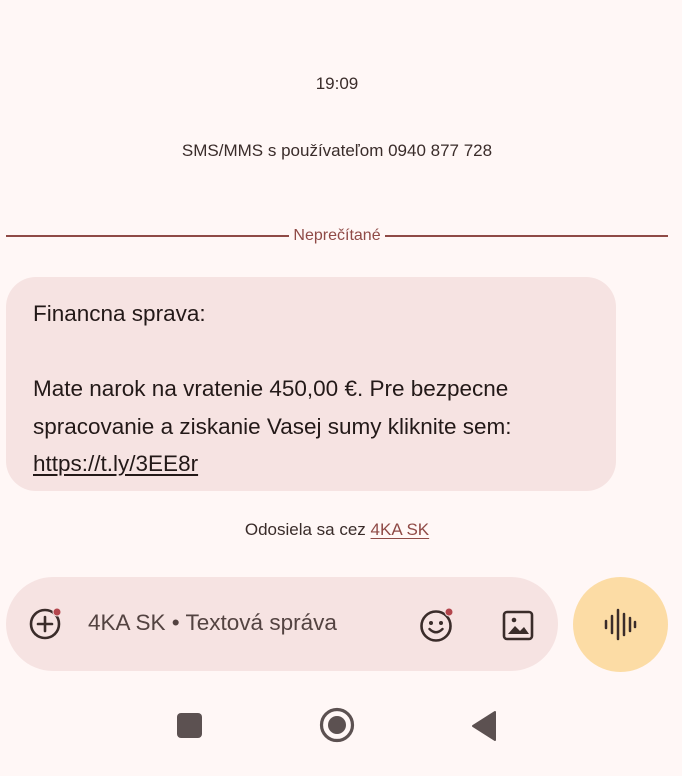  I want to click on message-line-header: Financna sprava:, so click(119, 313).